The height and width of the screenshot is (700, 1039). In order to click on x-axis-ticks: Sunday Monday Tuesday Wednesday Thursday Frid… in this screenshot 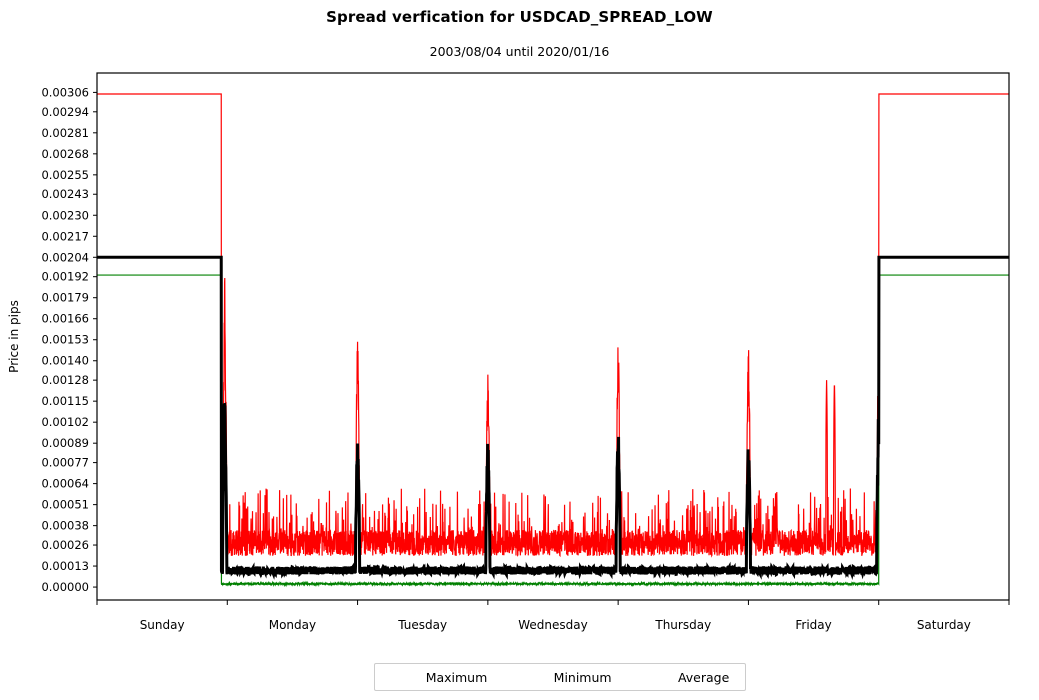, I will do `click(553, 616)`.